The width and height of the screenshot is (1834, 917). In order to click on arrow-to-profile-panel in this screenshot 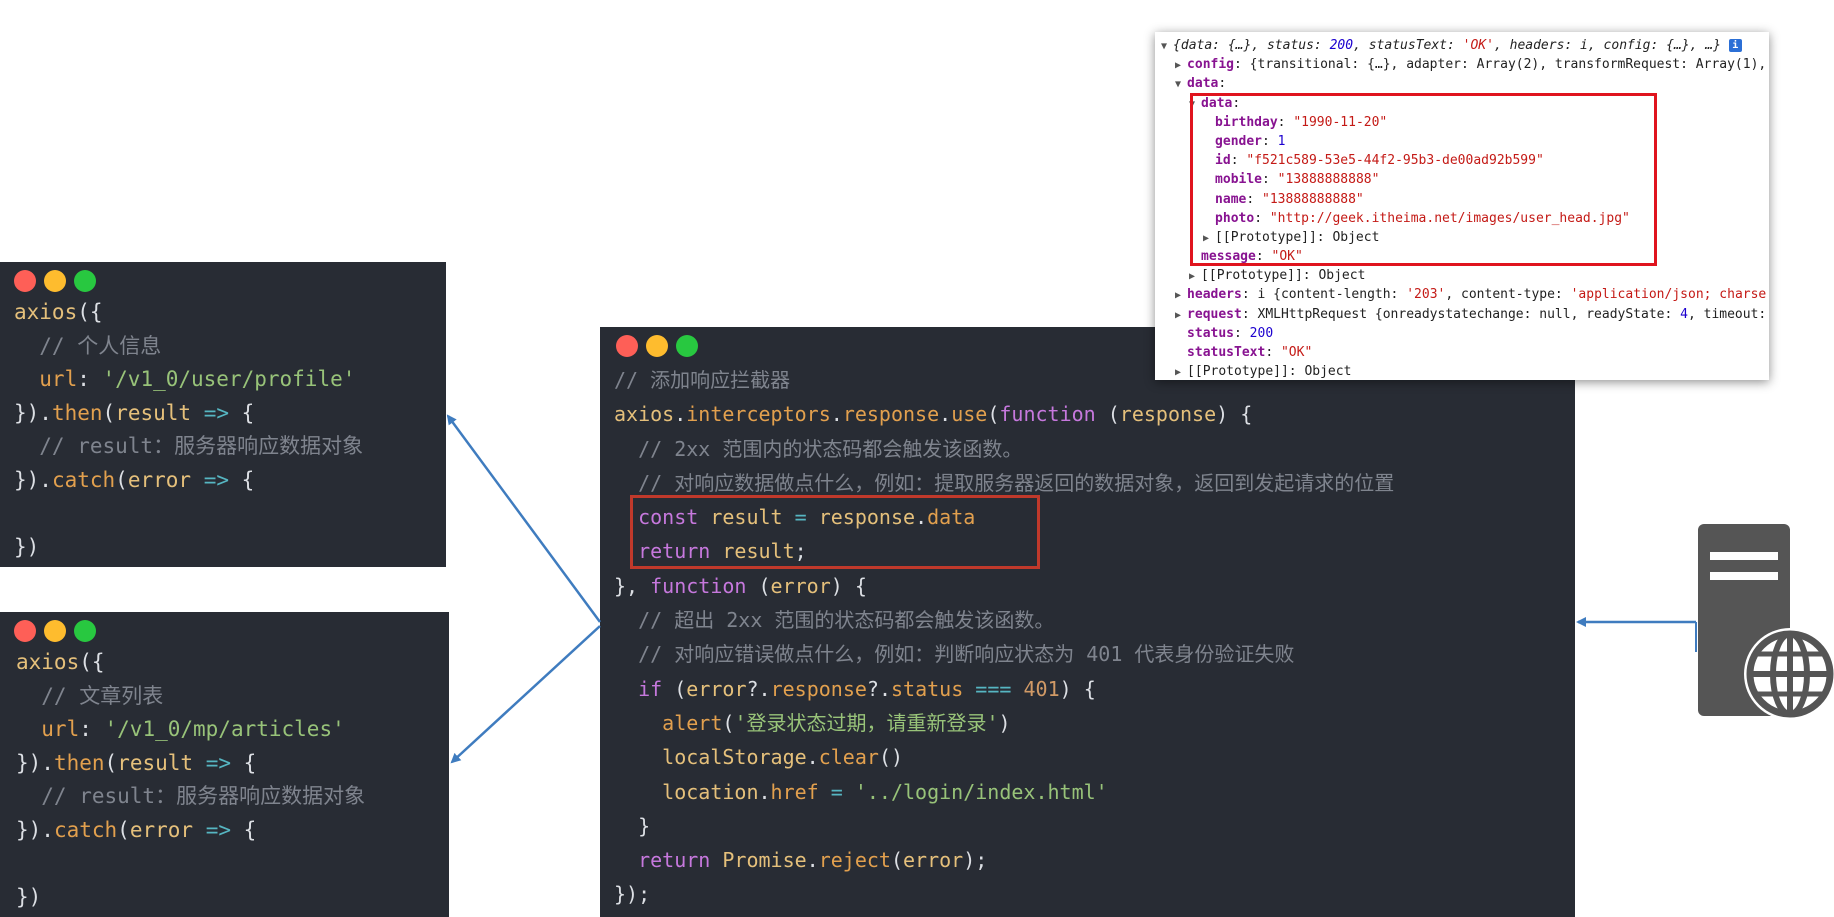, I will do `click(524, 518)`.